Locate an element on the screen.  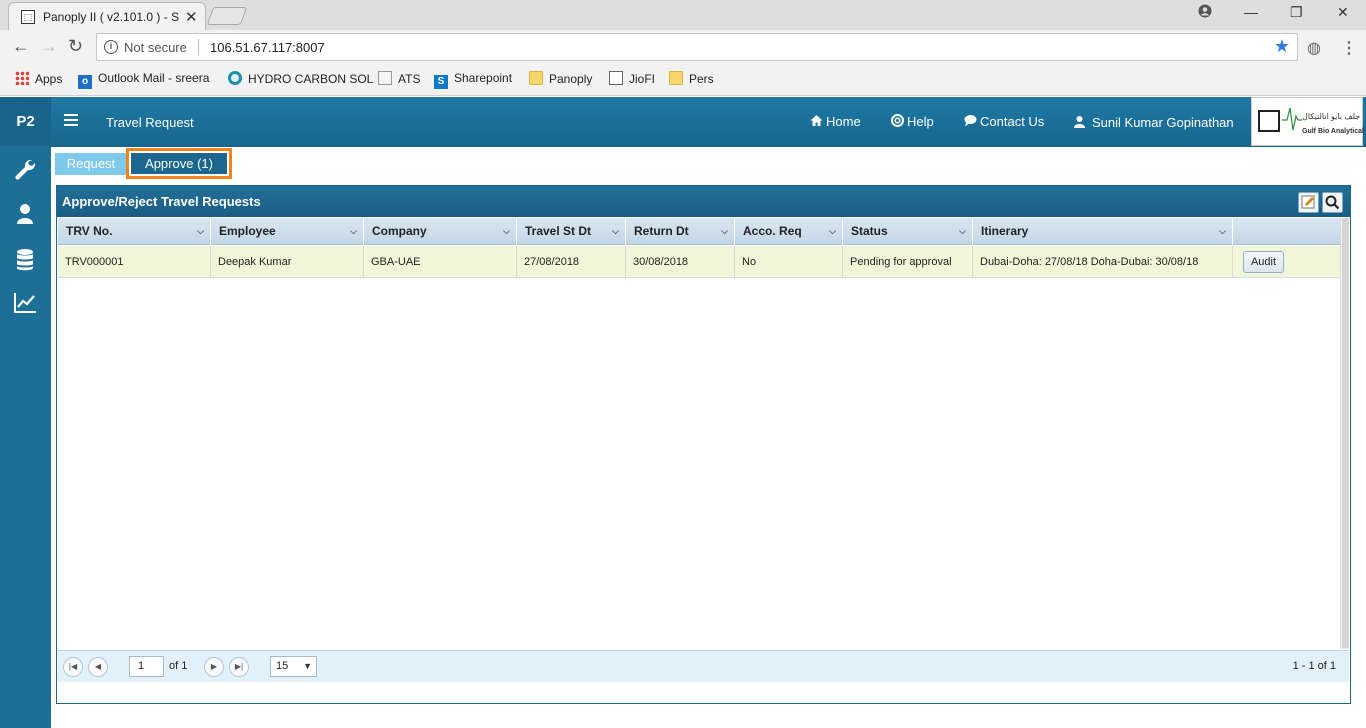
column-header-acco-req: Acco. Req ⌵ is located at coordinates (789, 231).